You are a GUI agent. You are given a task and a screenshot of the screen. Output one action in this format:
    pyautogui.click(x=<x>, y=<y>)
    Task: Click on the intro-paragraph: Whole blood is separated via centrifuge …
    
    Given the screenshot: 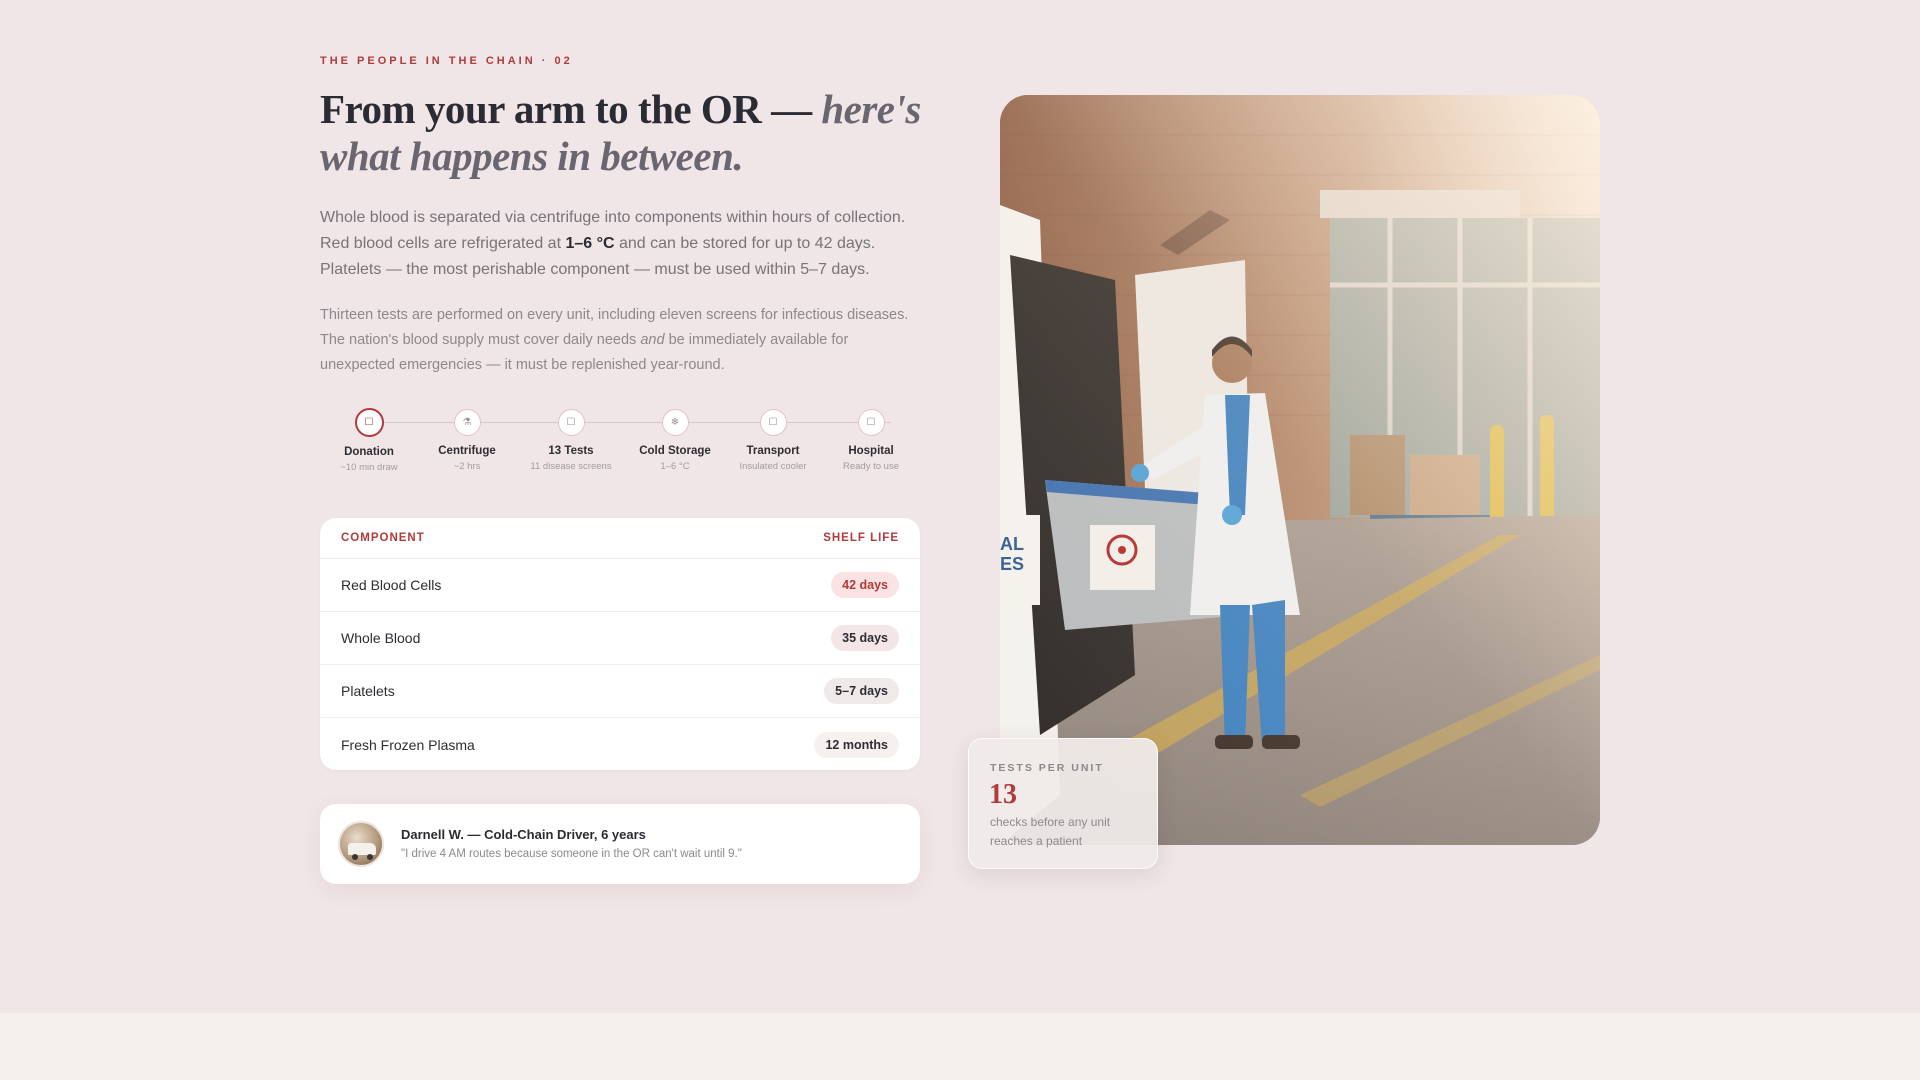 What is the action you would take?
    pyautogui.click(x=620, y=244)
    